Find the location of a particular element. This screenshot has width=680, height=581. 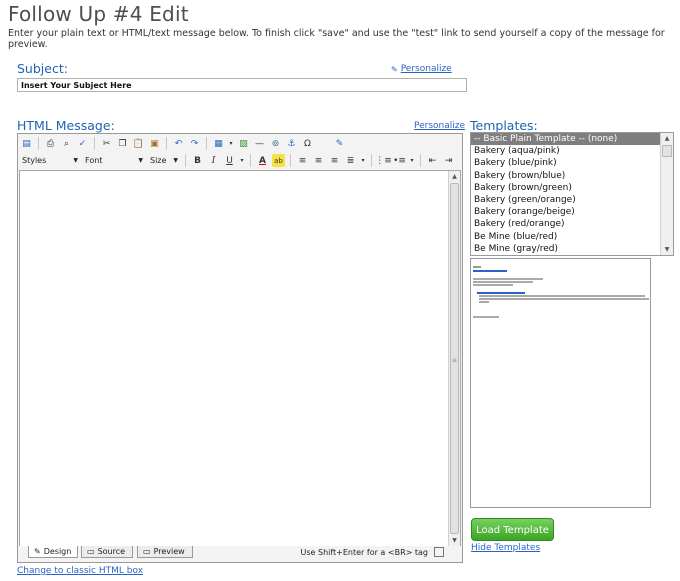

html-personalize-link: Personalize is located at coordinates (439, 126).